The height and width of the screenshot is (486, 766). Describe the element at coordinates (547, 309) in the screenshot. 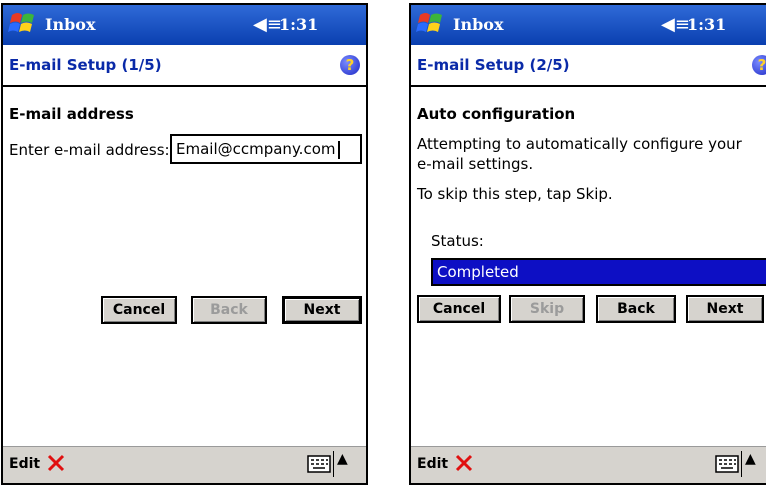

I see `skip-button: Skip` at that location.